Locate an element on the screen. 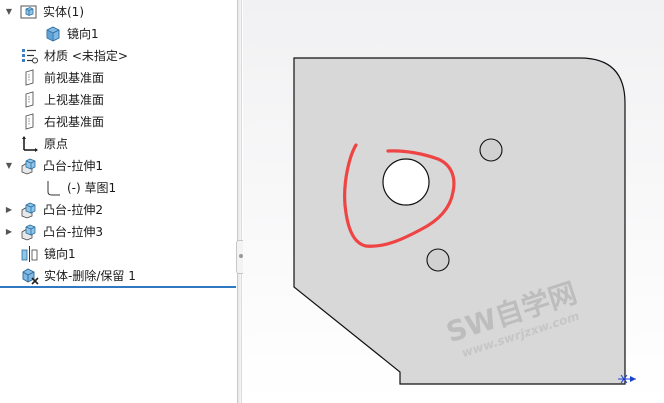  tree-item-label: 材质 <未指定> is located at coordinates (86, 56).